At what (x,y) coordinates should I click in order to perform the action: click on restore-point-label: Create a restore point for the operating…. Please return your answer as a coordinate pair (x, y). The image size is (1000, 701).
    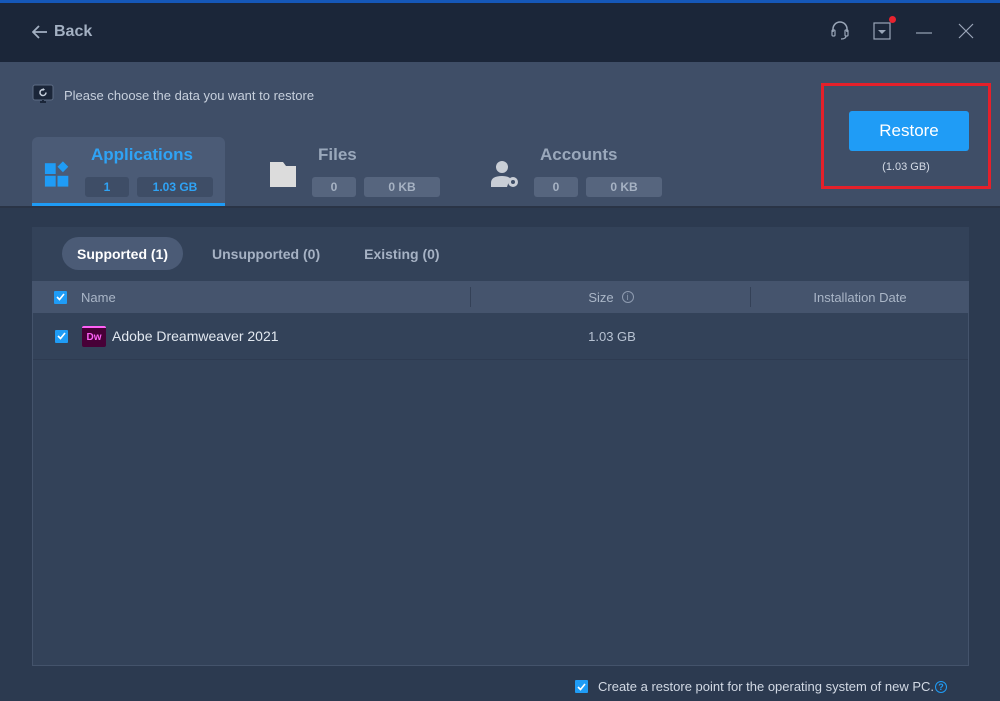
    Looking at the image, I should click on (766, 686).